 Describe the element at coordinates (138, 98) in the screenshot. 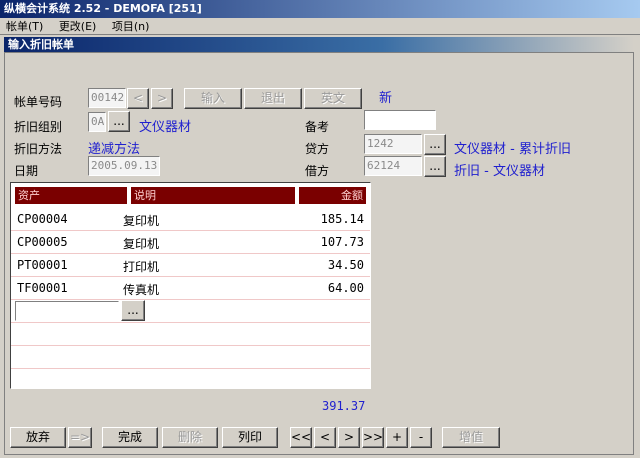

I see `prev-voucher-button: <` at that location.